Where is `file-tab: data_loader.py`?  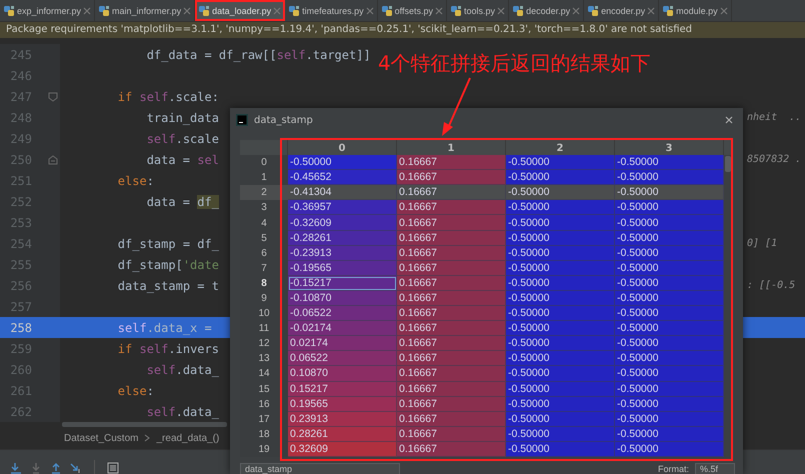 file-tab: data_loader.py is located at coordinates (240, 10).